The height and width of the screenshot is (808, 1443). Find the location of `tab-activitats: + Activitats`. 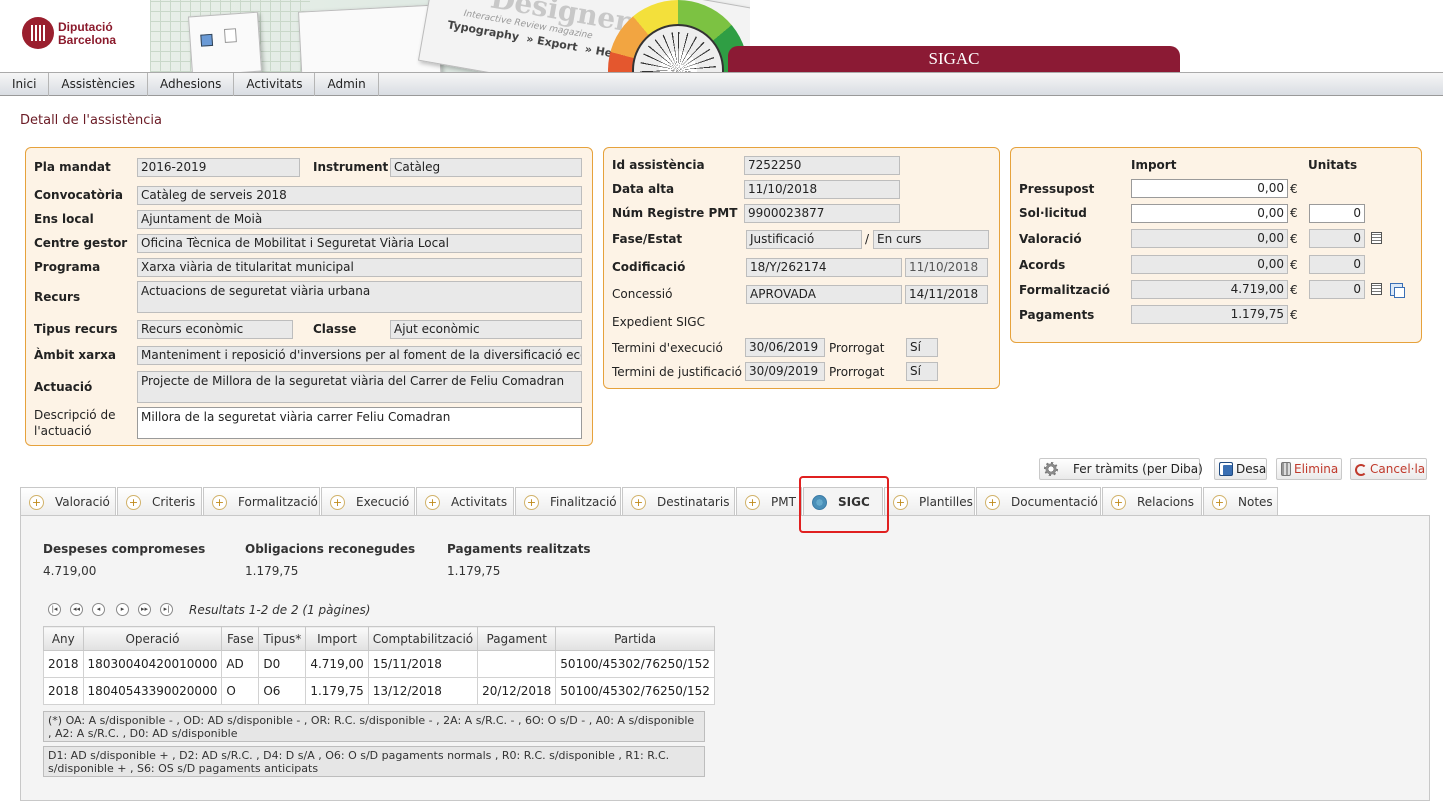

tab-activitats: + Activitats is located at coordinates (465, 501).